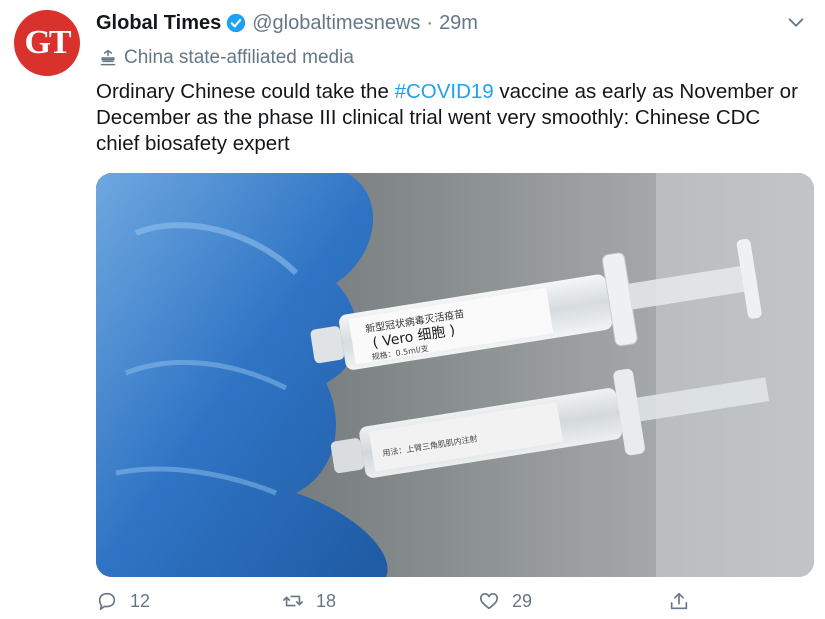 This screenshot has height=619, width=825. What do you see at coordinates (396, 604) in the screenshot?
I see `tweet-actions: 12 18 29` at bounding box center [396, 604].